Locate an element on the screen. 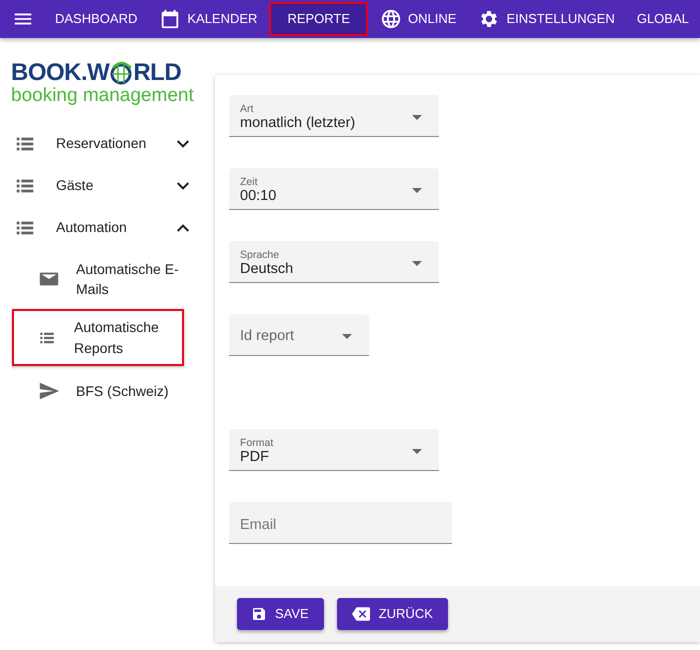 The height and width of the screenshot is (650, 700). globe-icon is located at coordinates (391, 19).